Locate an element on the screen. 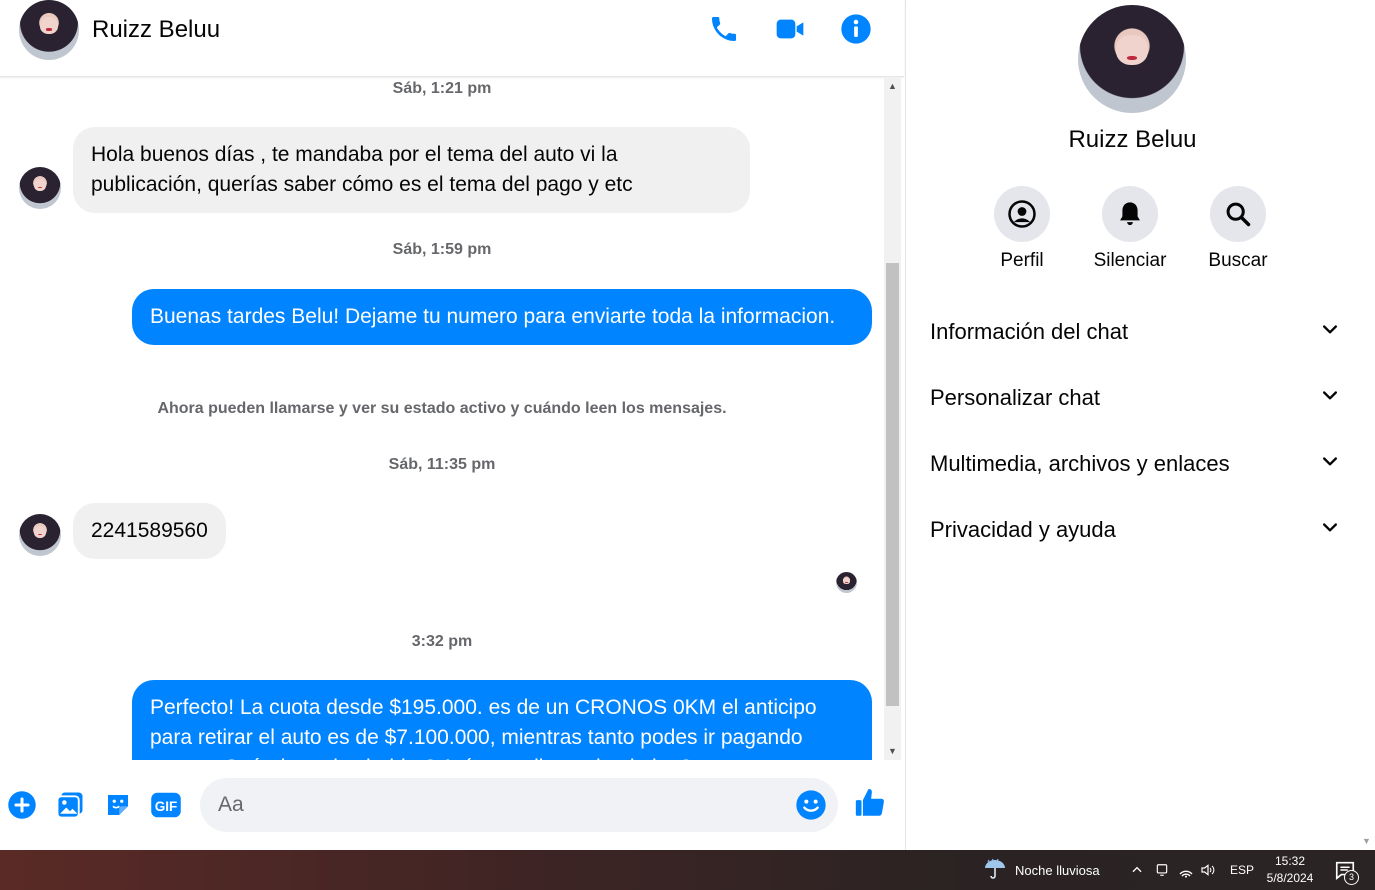 The image size is (1375, 890). gallery-icon is located at coordinates (70, 805).